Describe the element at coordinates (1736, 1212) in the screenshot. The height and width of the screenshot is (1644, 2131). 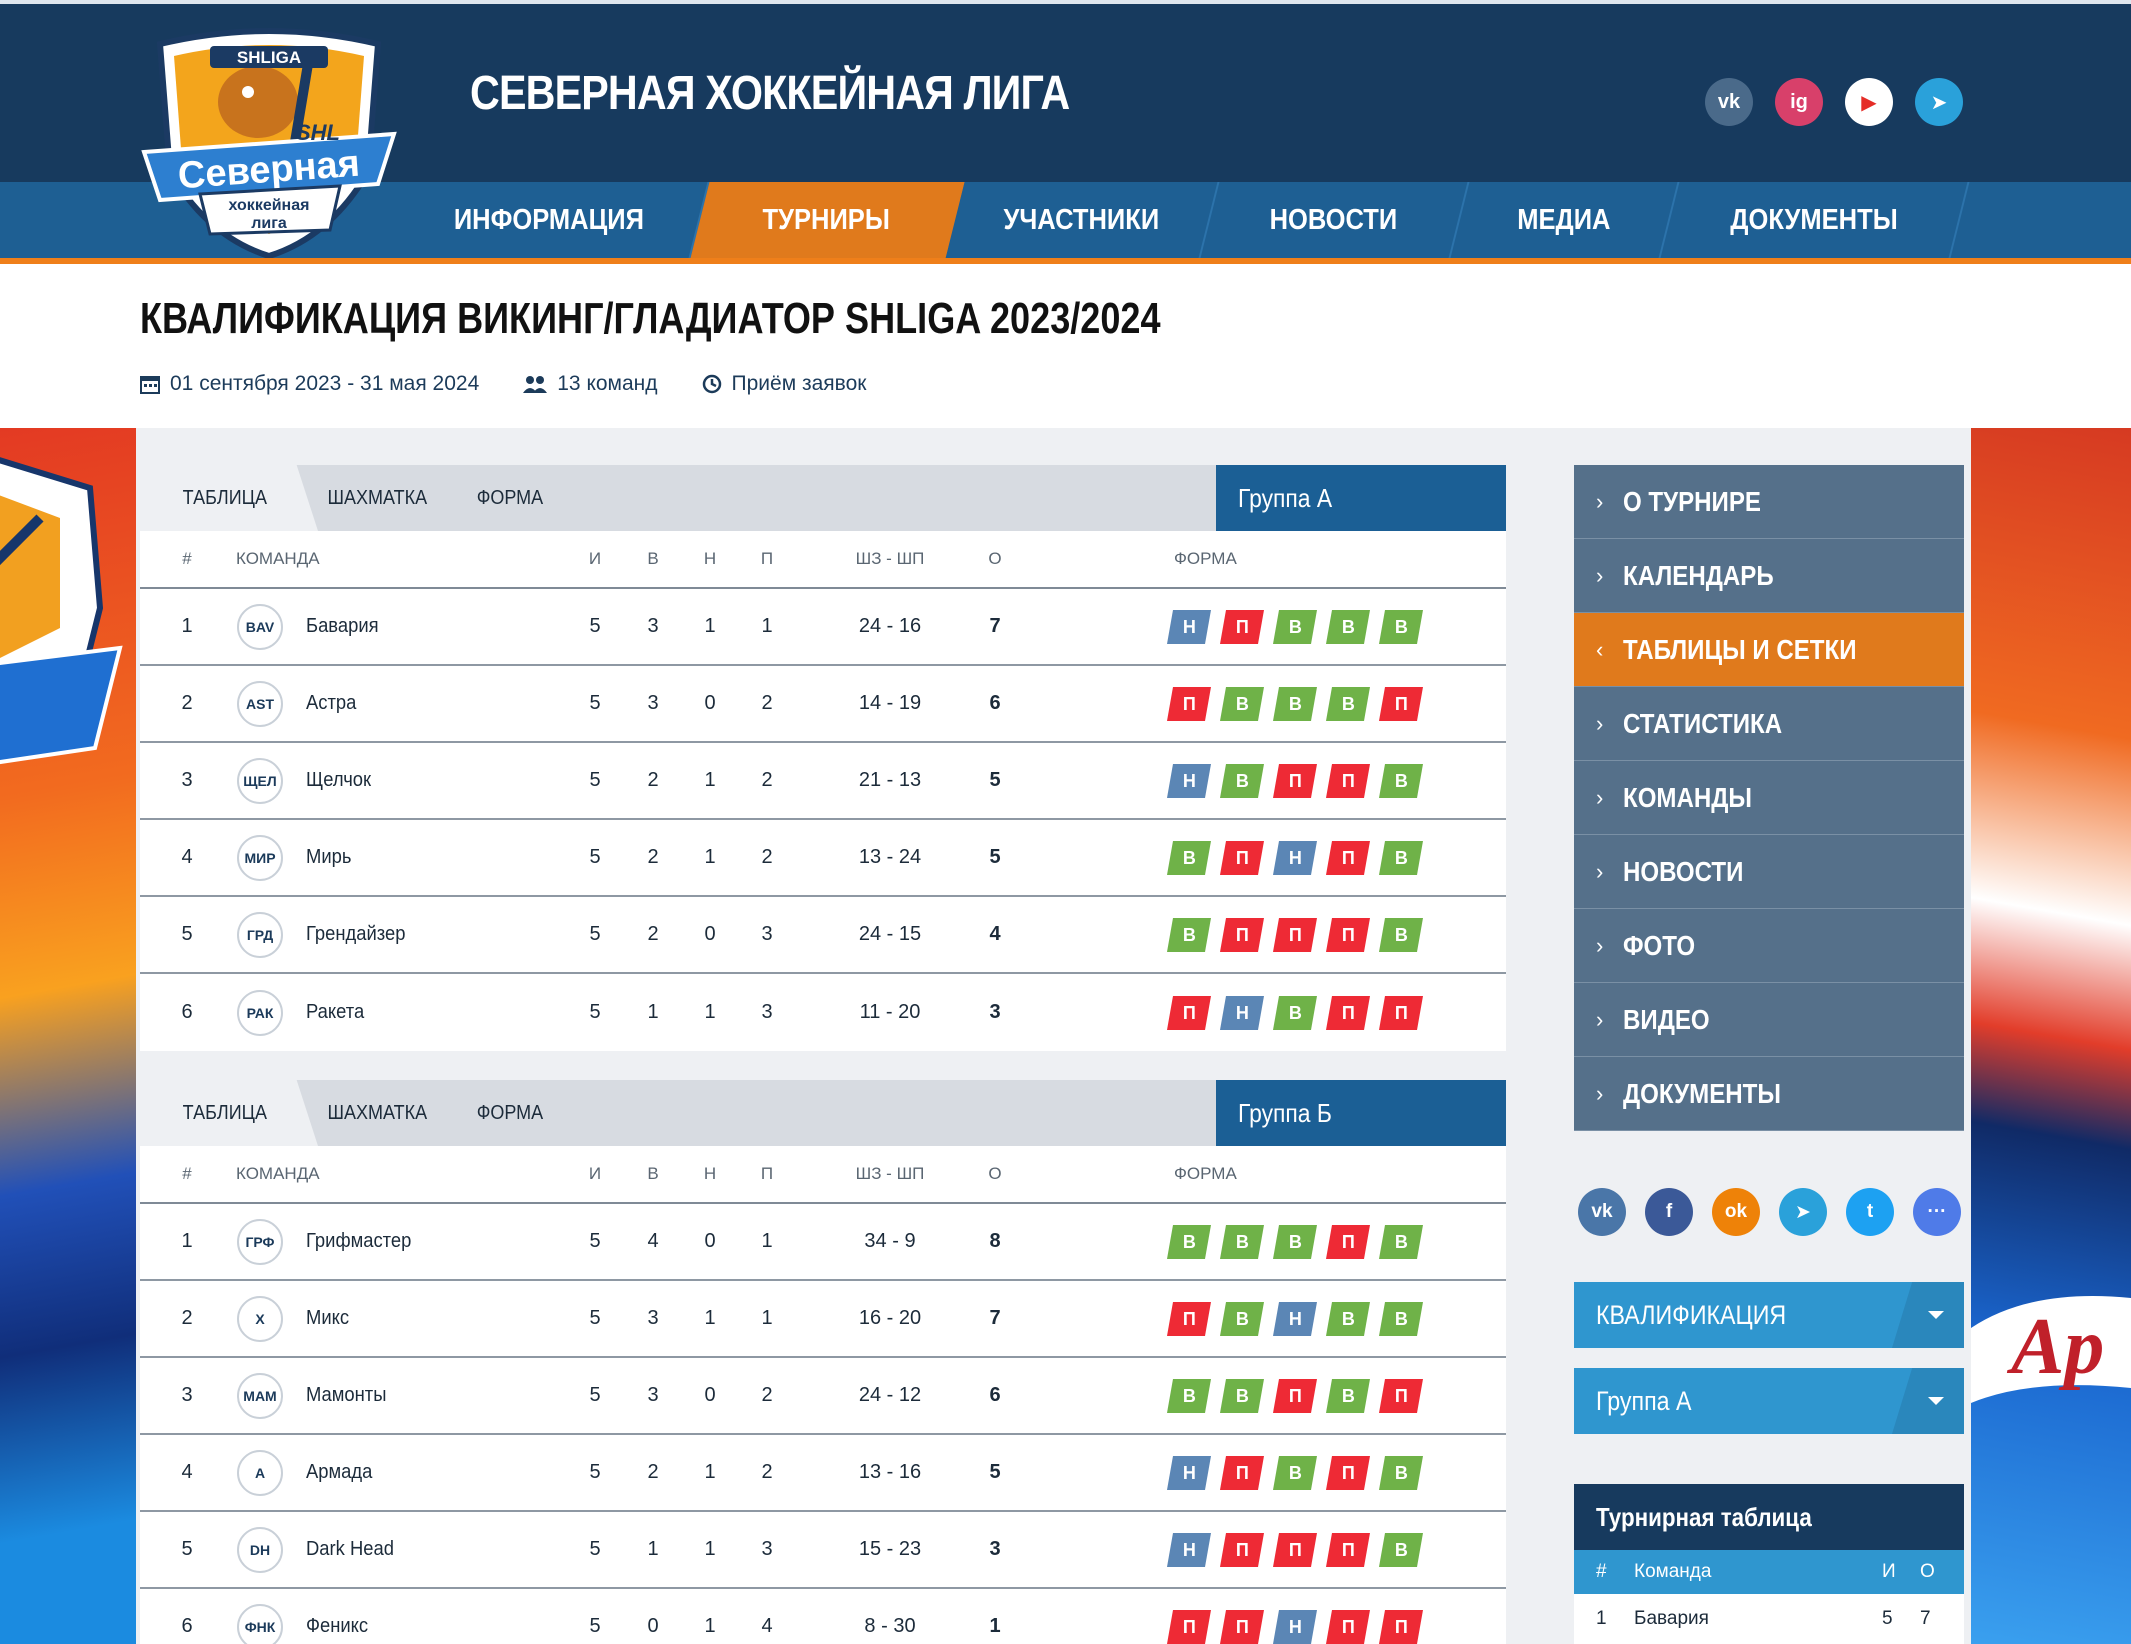
I see `odnoklassniki-icon: ok` at that location.